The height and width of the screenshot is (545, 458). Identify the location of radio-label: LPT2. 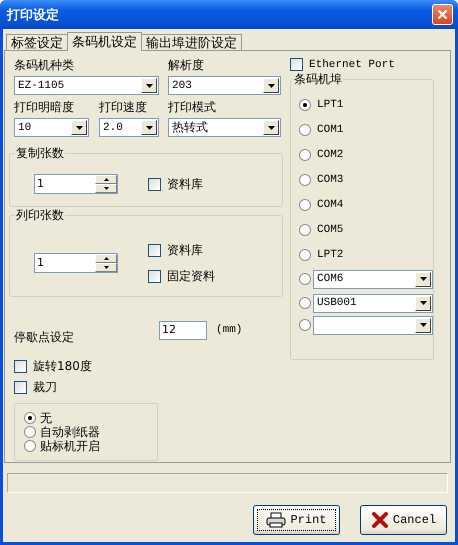
(330, 254).